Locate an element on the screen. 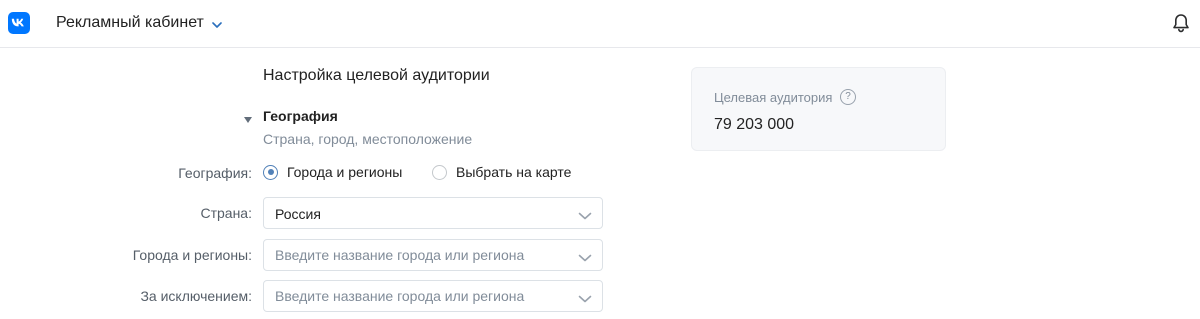  radio-select-on-map: Выбрать на карте is located at coordinates (501, 172).